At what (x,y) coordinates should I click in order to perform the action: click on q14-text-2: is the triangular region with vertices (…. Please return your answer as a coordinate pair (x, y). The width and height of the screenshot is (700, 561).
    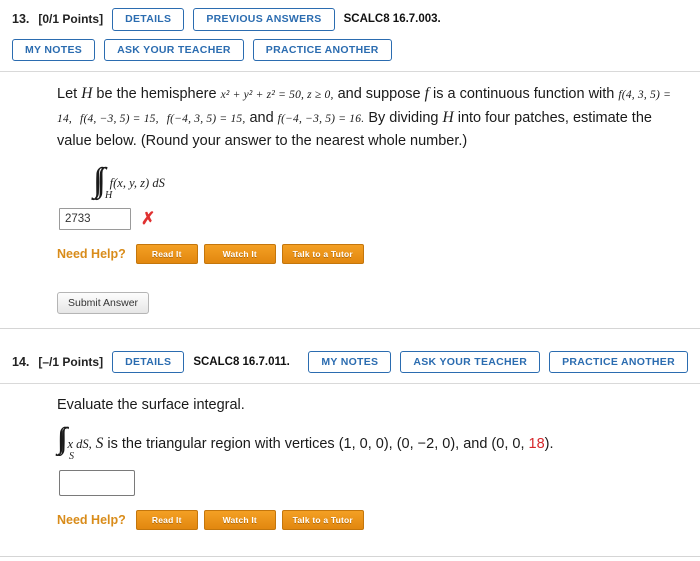
    Looking at the image, I should click on (316, 443).